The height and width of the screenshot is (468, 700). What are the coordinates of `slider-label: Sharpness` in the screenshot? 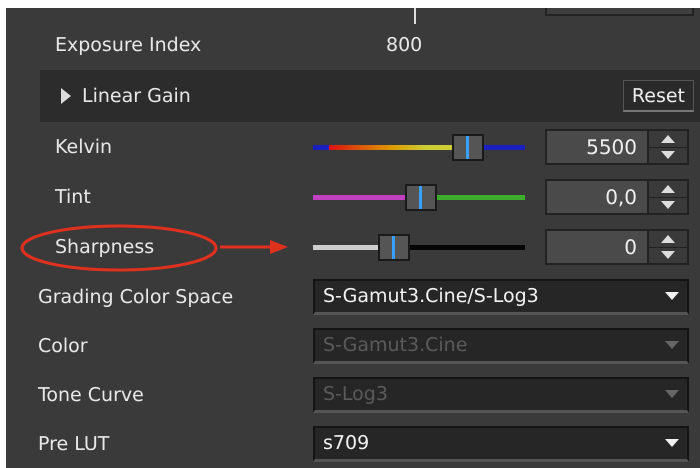 It's located at (104, 247).